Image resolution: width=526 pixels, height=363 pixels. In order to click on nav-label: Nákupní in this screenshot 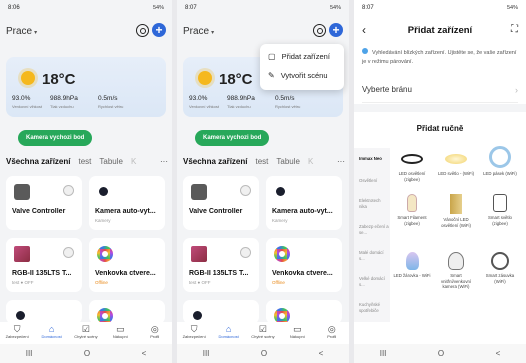, I will do `click(297, 336)`.